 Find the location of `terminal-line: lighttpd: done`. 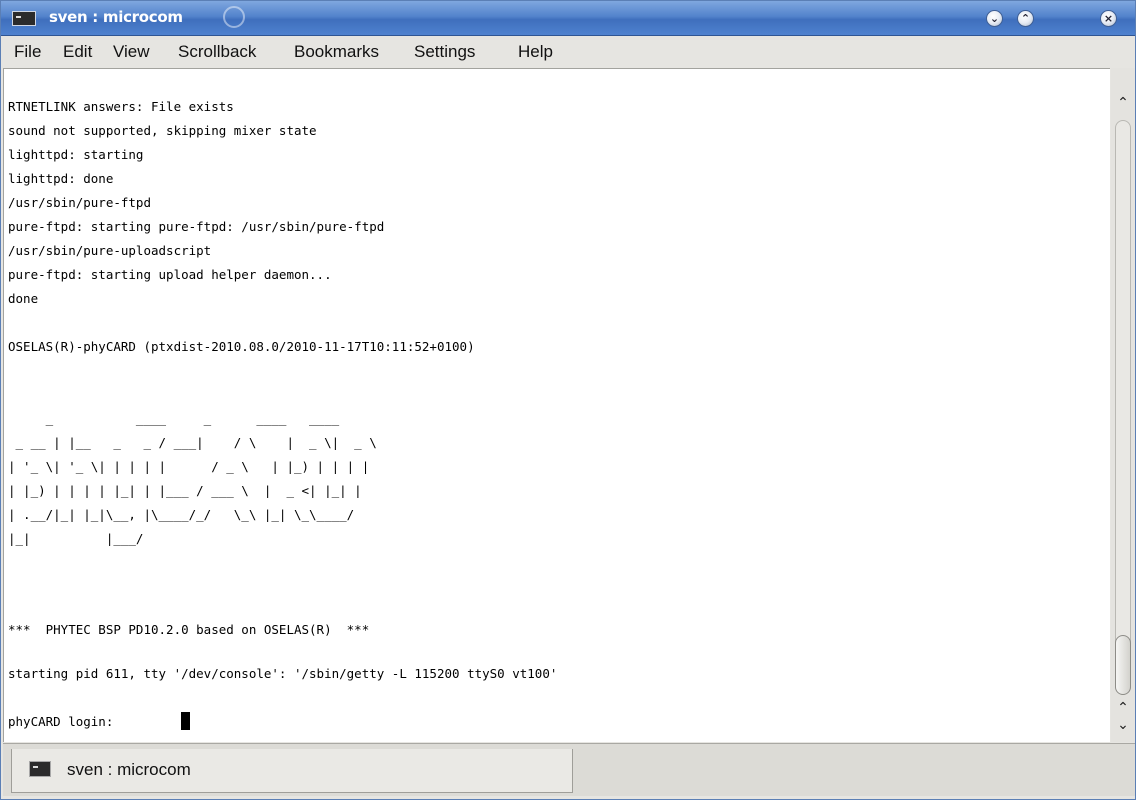

terminal-line: lighttpd: done is located at coordinates (61, 178).